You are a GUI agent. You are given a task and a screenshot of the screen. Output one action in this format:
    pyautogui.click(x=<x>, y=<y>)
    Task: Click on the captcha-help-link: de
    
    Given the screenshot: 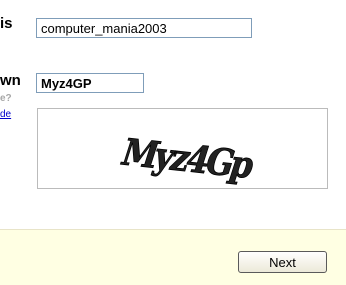 What is the action you would take?
    pyautogui.click(x=5, y=114)
    